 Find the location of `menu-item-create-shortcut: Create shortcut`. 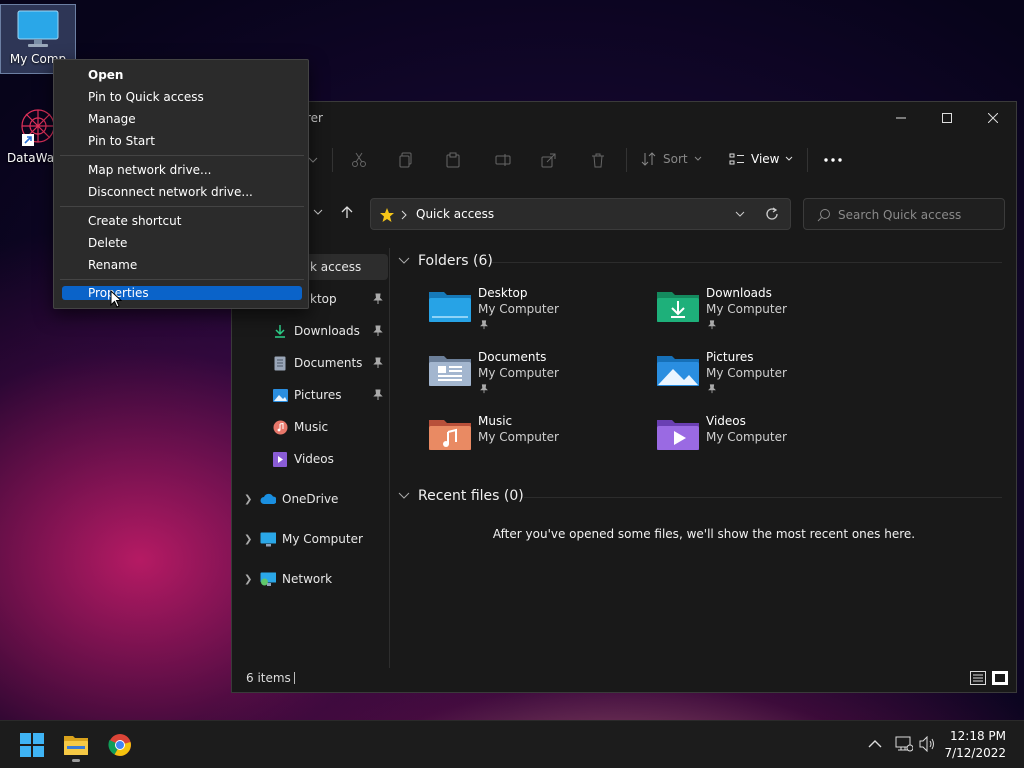

menu-item-create-shortcut: Create shortcut is located at coordinates (182, 221).